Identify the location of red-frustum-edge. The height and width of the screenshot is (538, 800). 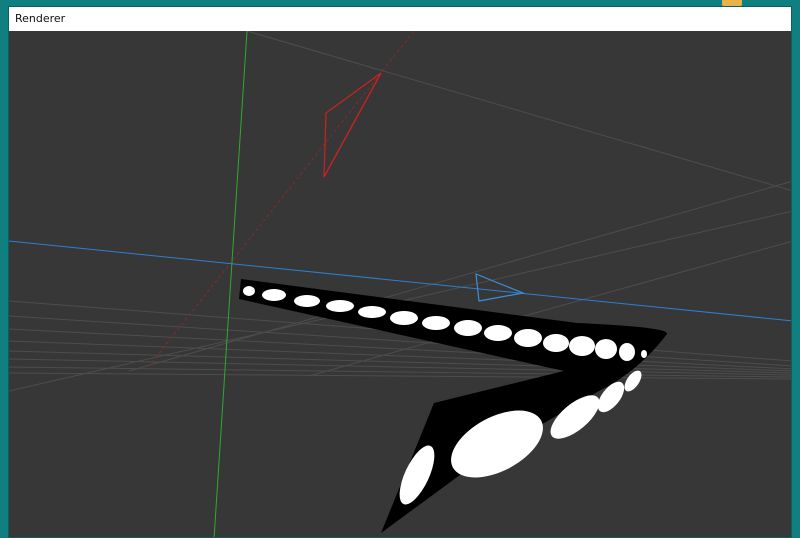
(352, 125).